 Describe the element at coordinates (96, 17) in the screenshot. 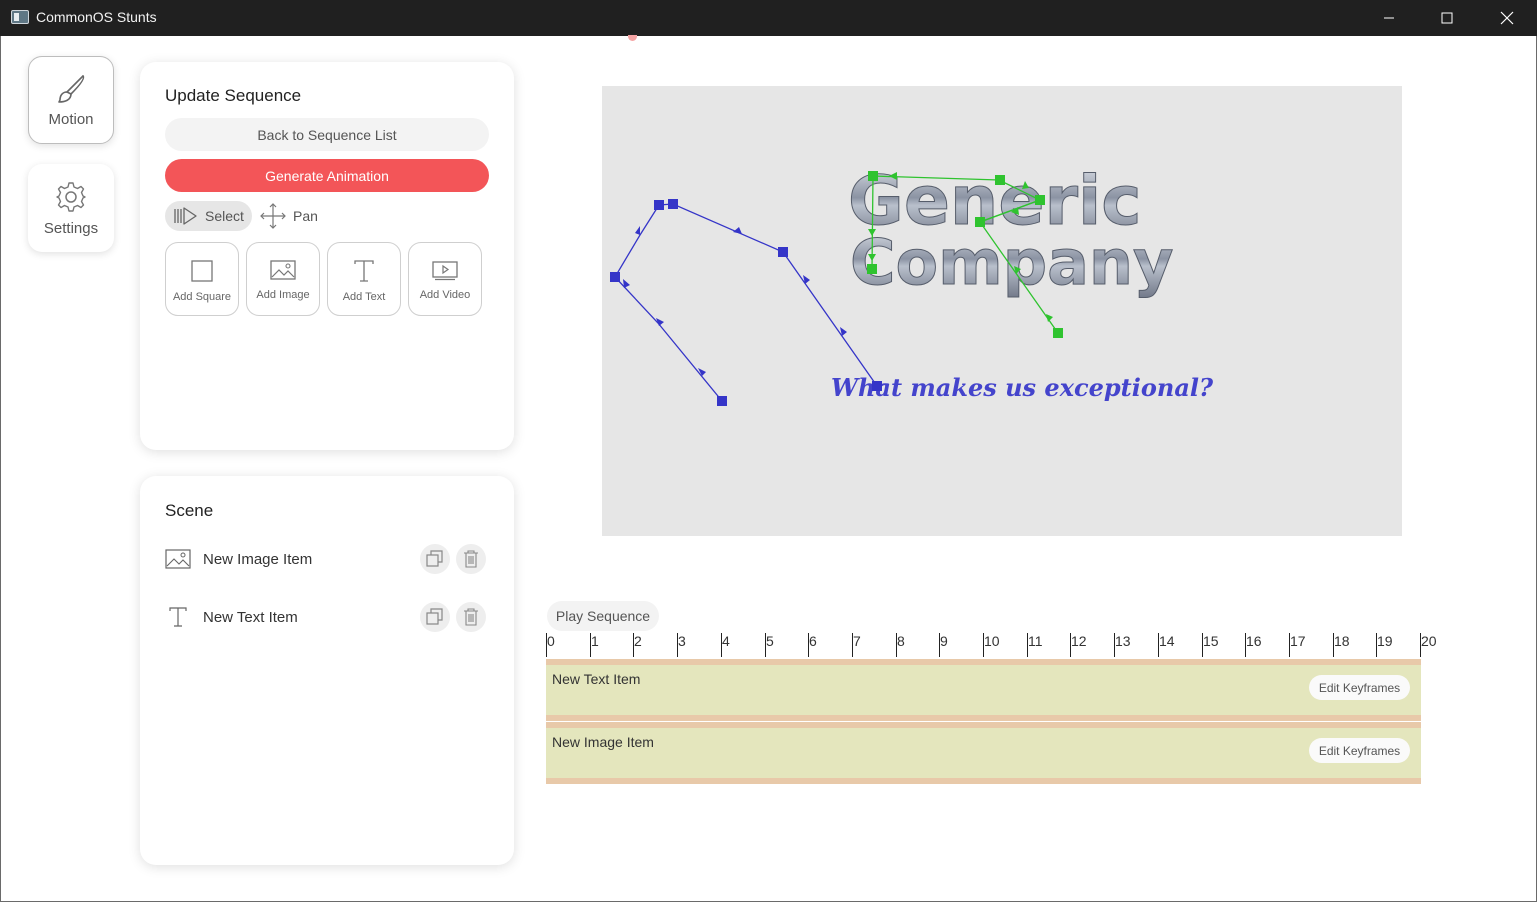

I see `app-title: CommonOS Stunts` at that location.